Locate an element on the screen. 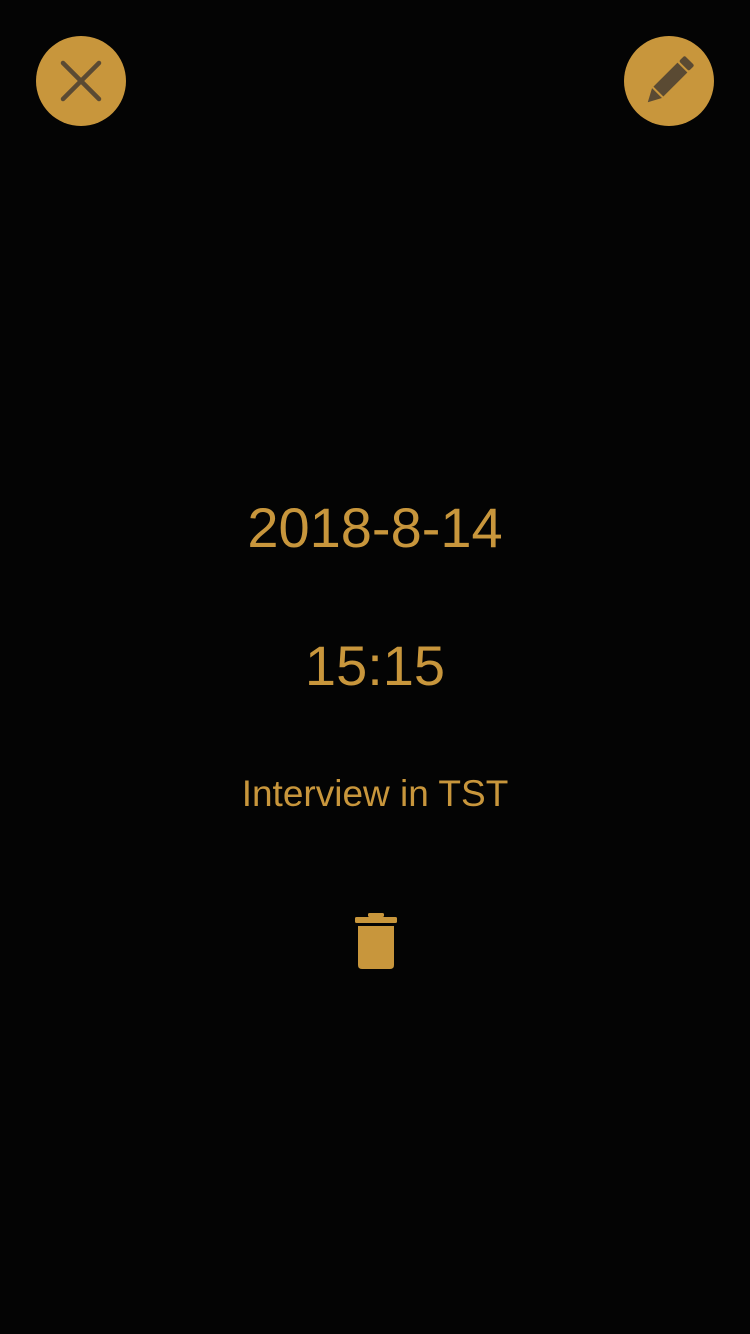  edit-button is located at coordinates (669, 81).